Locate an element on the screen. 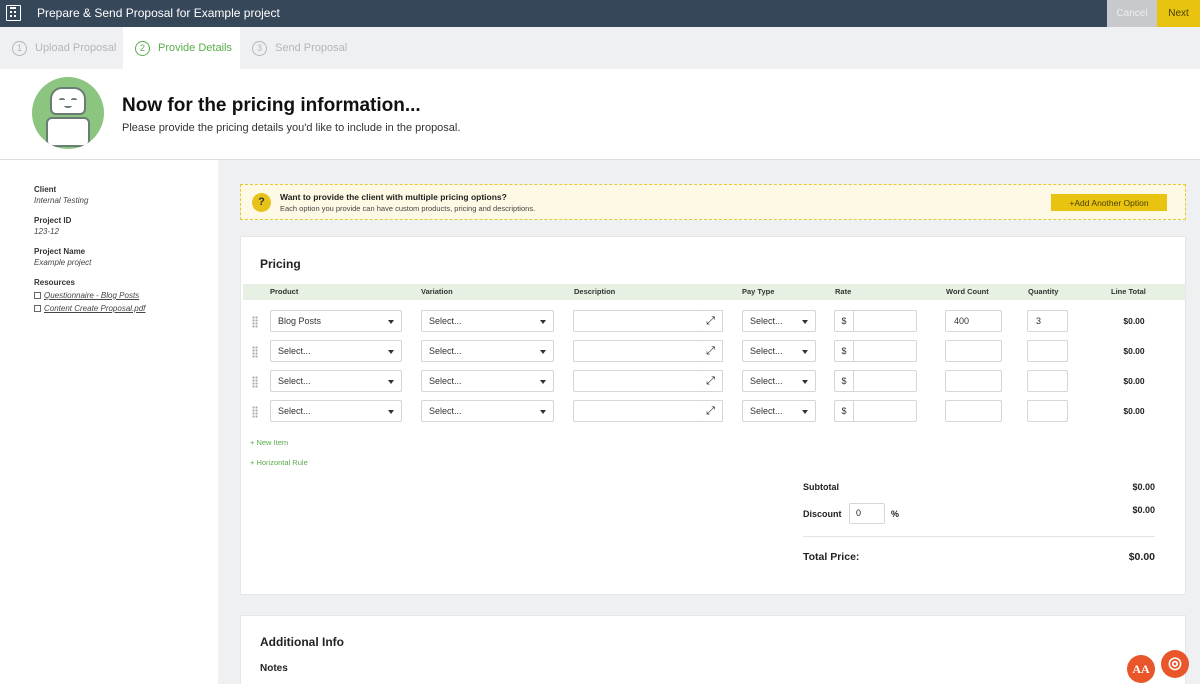 This screenshot has height=684, width=1200. help-lifebuoy-icon: ◎ is located at coordinates (1175, 664).